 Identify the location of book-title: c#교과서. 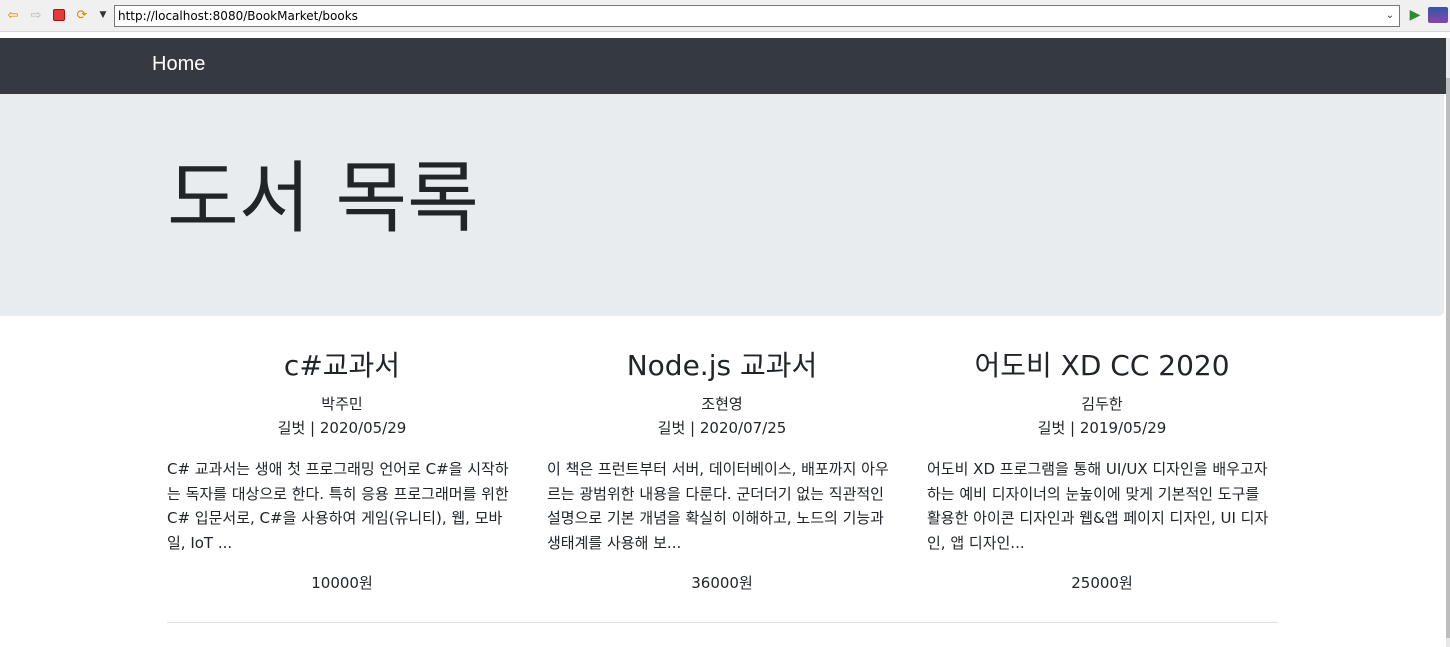
(342, 365).